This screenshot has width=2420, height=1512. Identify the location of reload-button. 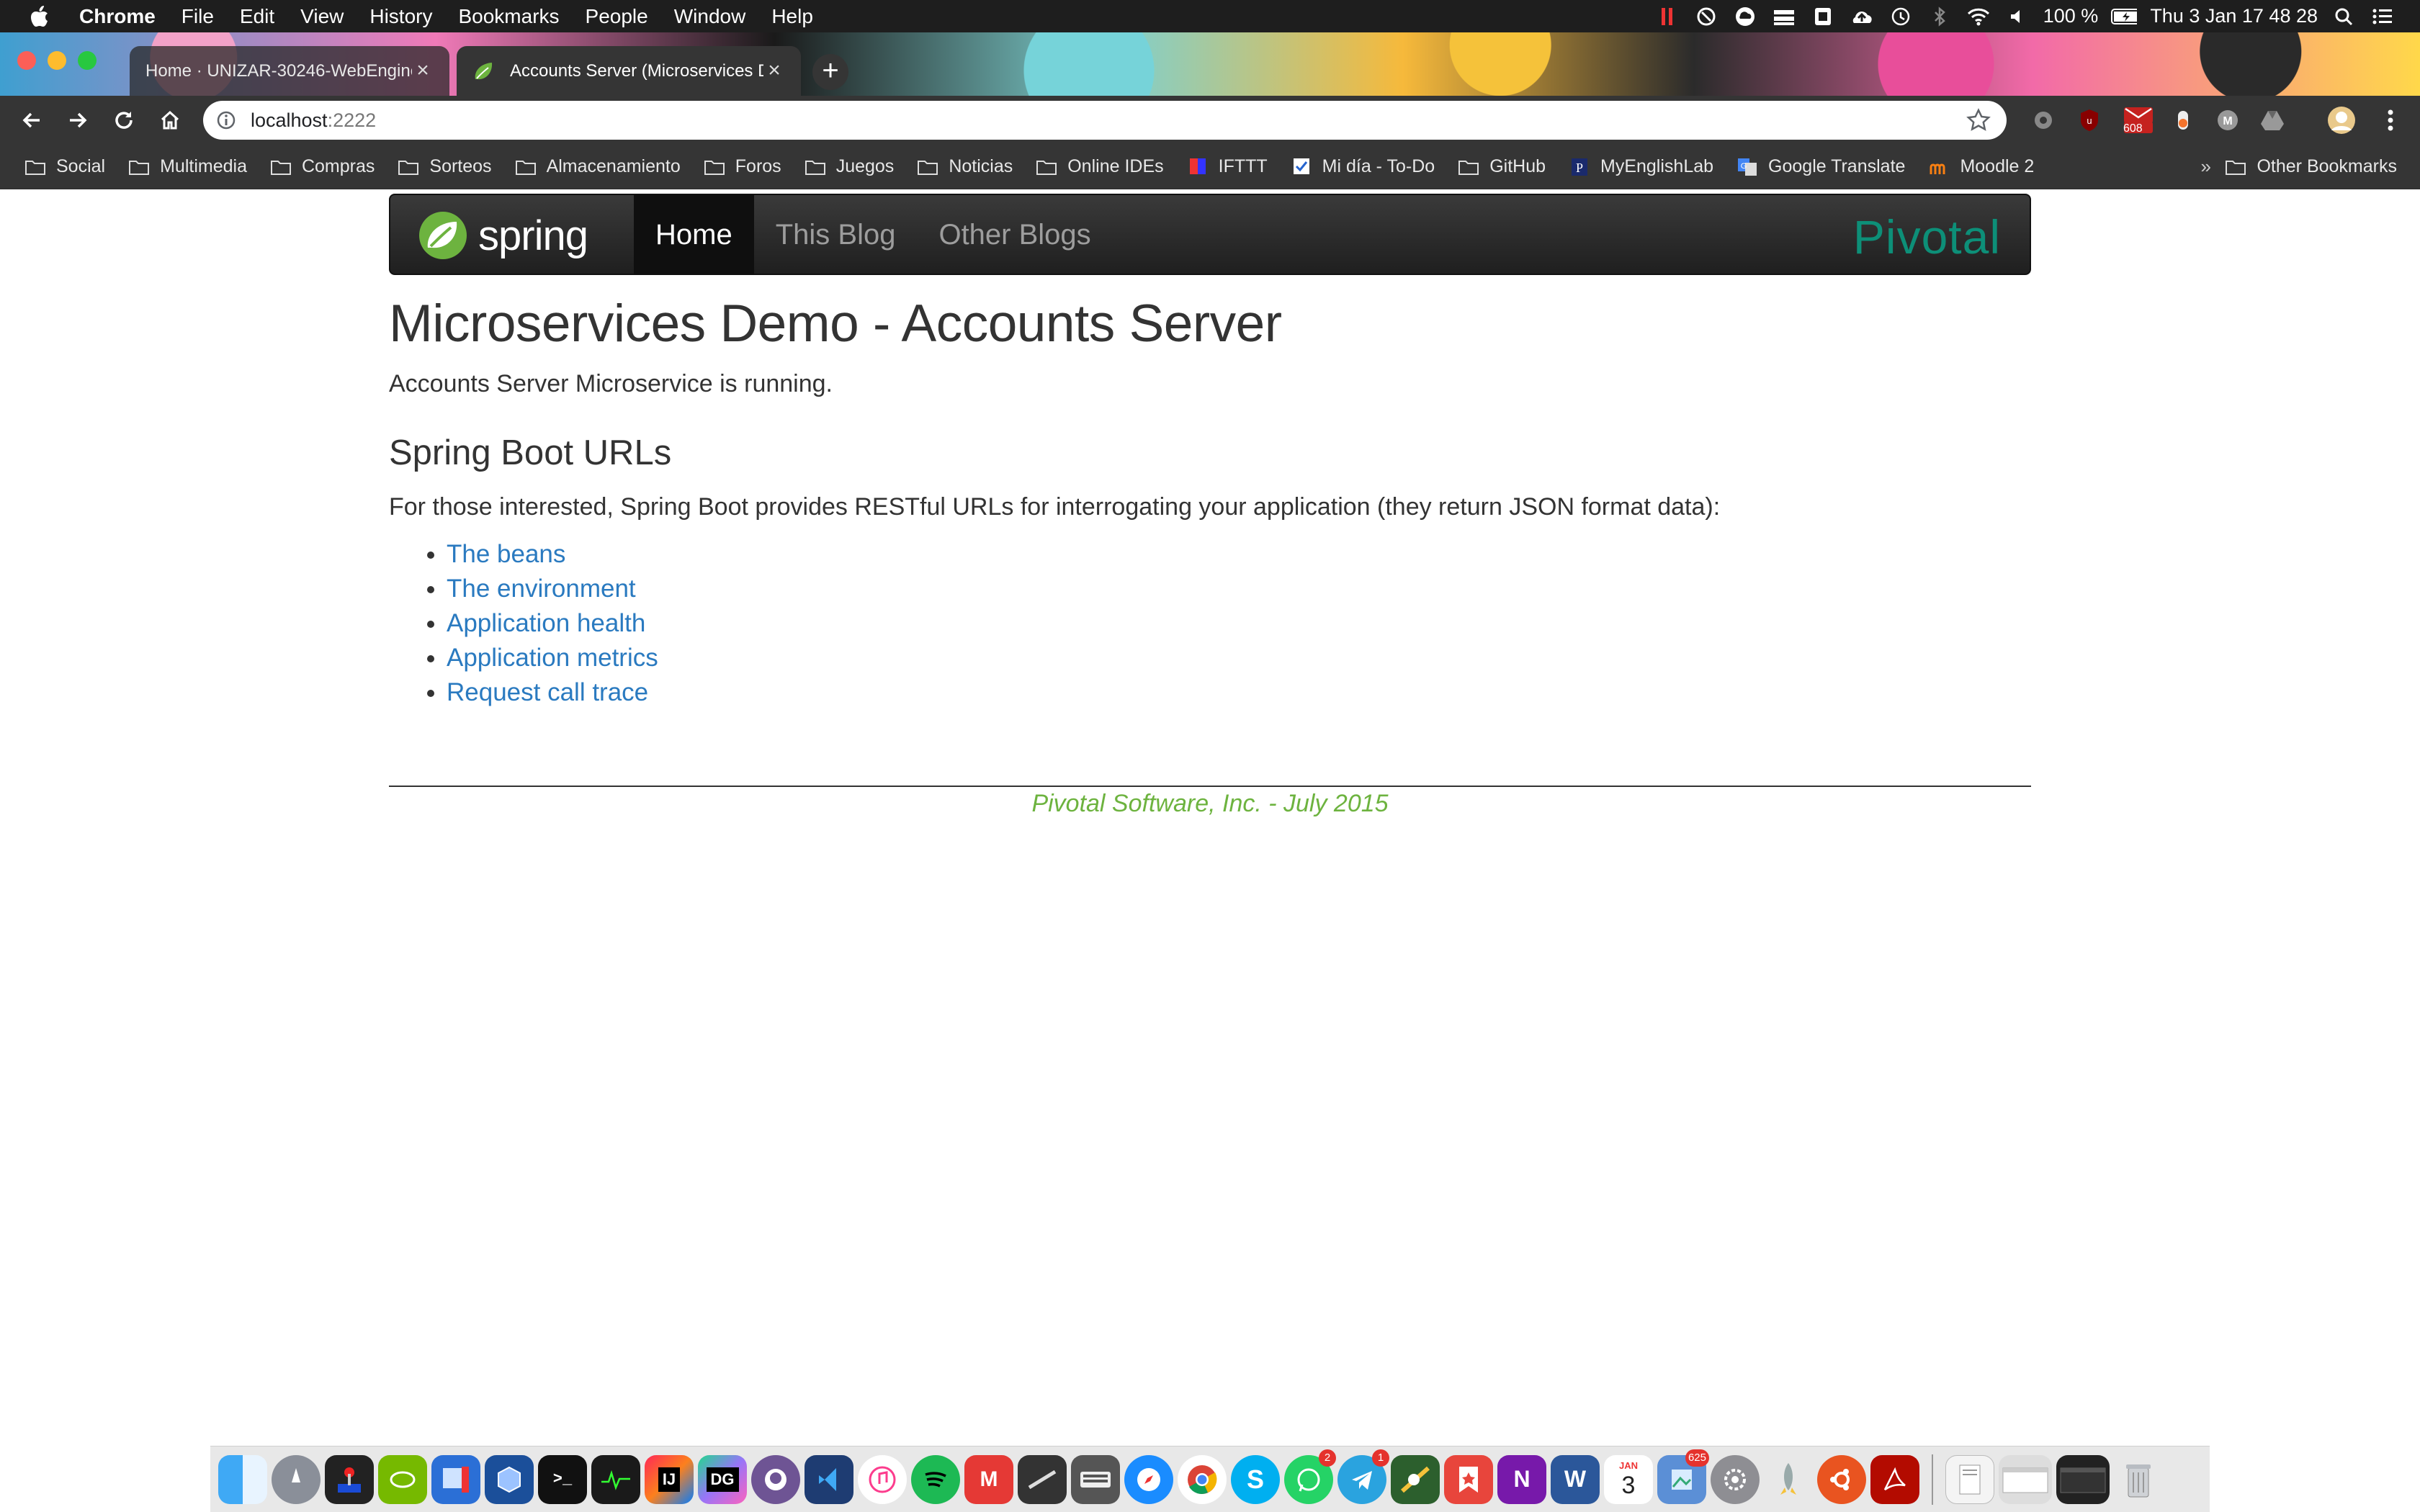
(124, 120).